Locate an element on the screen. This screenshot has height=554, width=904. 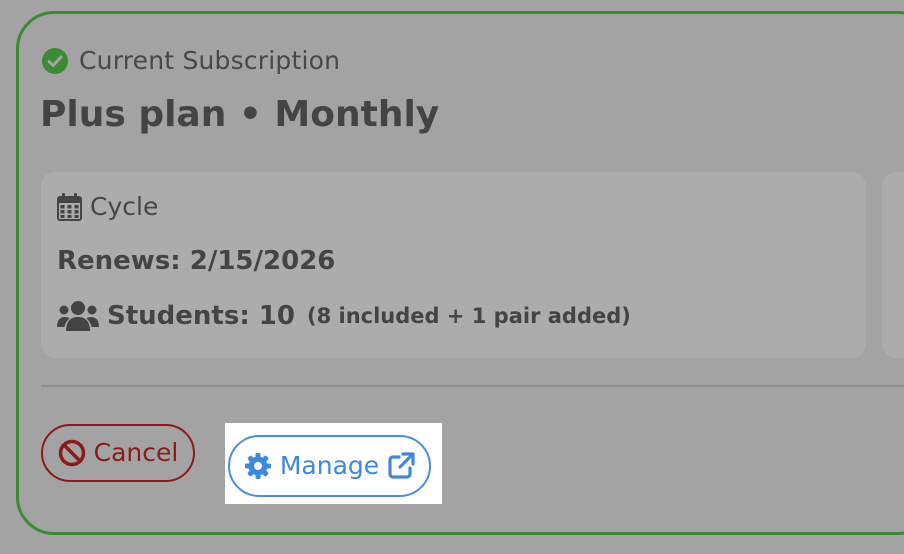
calendar-icon is located at coordinates (69, 207).